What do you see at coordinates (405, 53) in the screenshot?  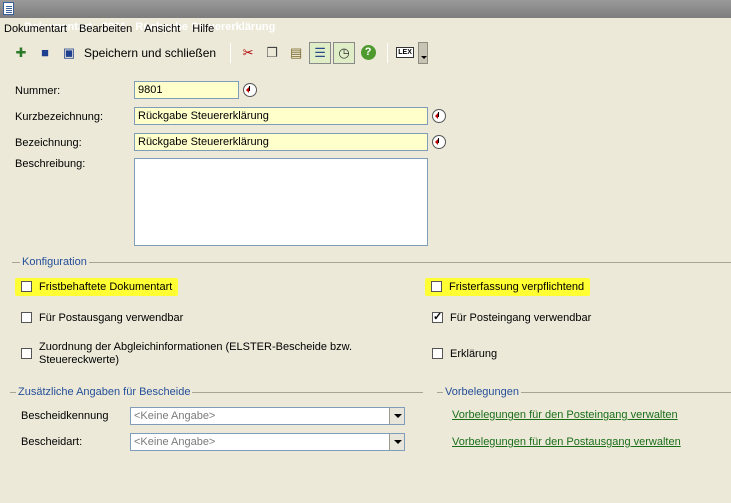 I see `lex-icon: LEX` at bounding box center [405, 53].